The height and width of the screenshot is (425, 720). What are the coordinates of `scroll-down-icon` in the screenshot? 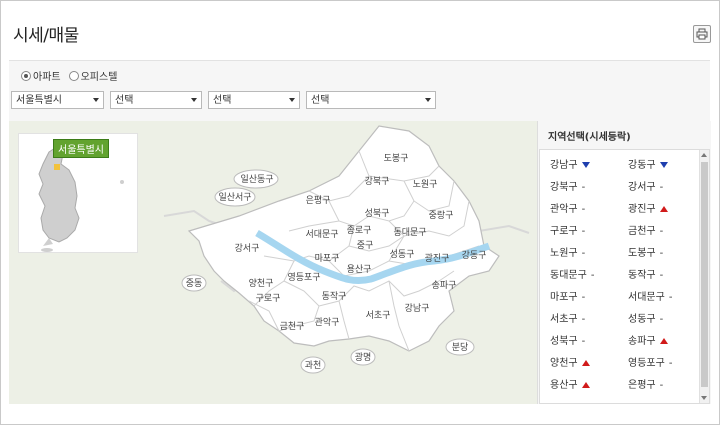 It's located at (704, 398).